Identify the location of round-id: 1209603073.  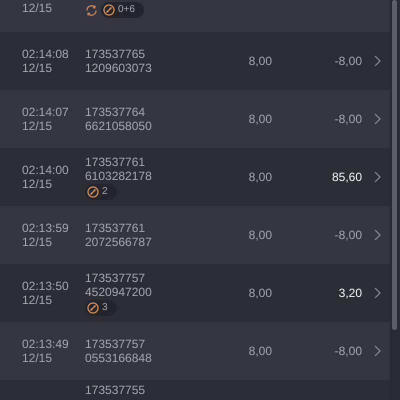
(119, 68).